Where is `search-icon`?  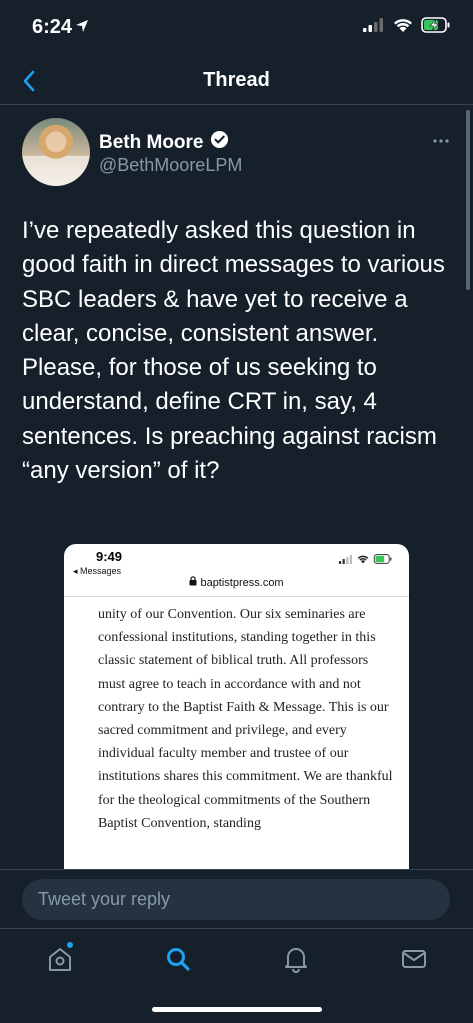 search-icon is located at coordinates (178, 959).